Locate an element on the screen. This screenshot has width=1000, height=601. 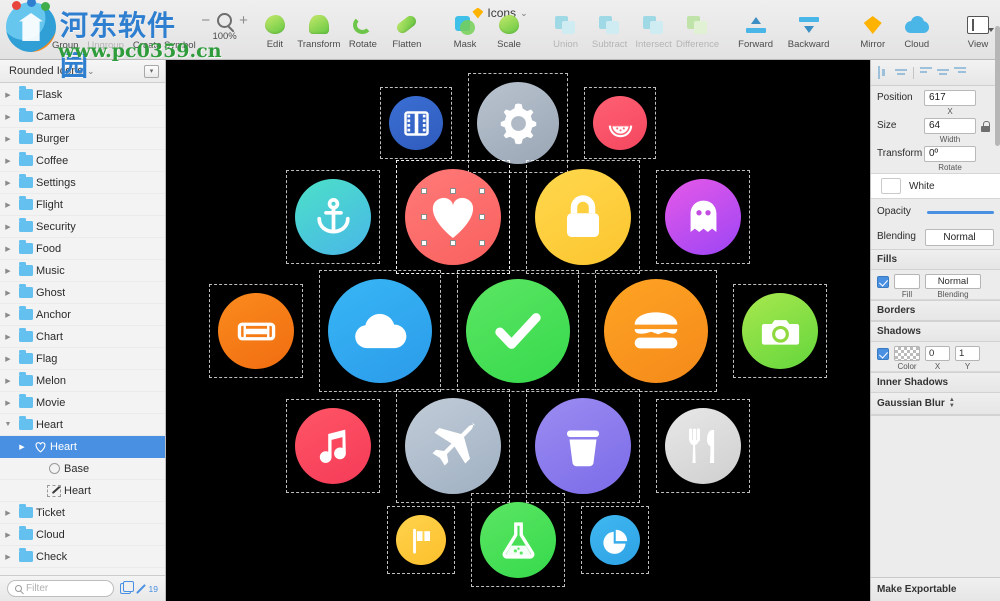
layer-row-base-17: Base is located at coordinates (82, 469).